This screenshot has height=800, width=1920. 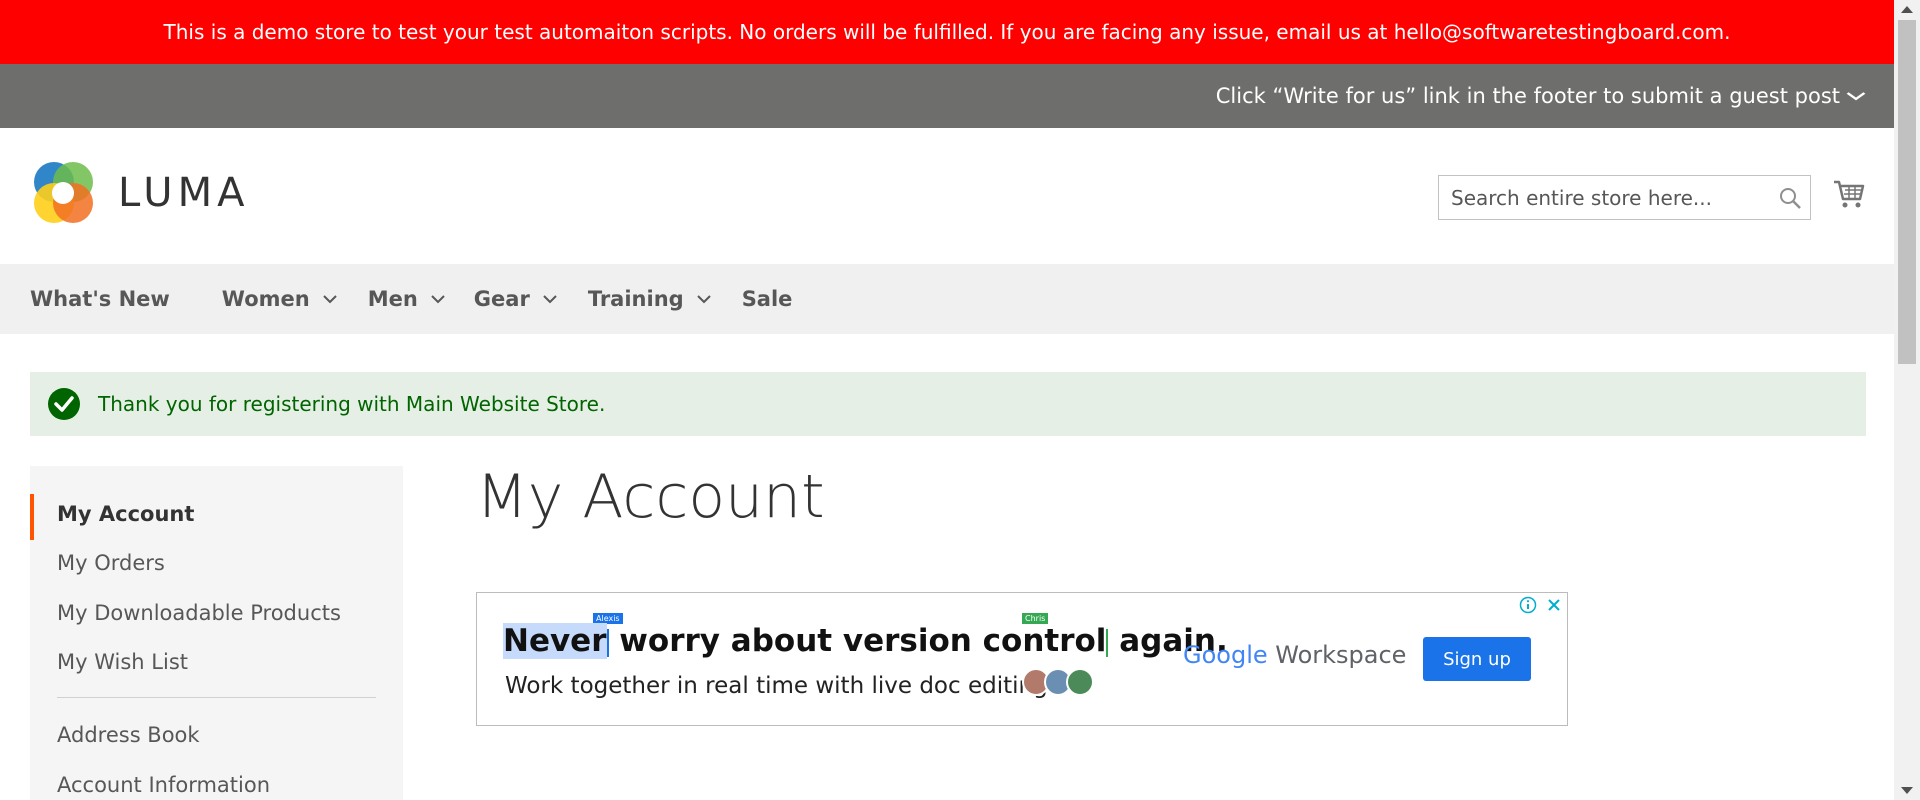 What do you see at coordinates (555, 641) in the screenshot?
I see `ad-headline-highlight: Never` at bounding box center [555, 641].